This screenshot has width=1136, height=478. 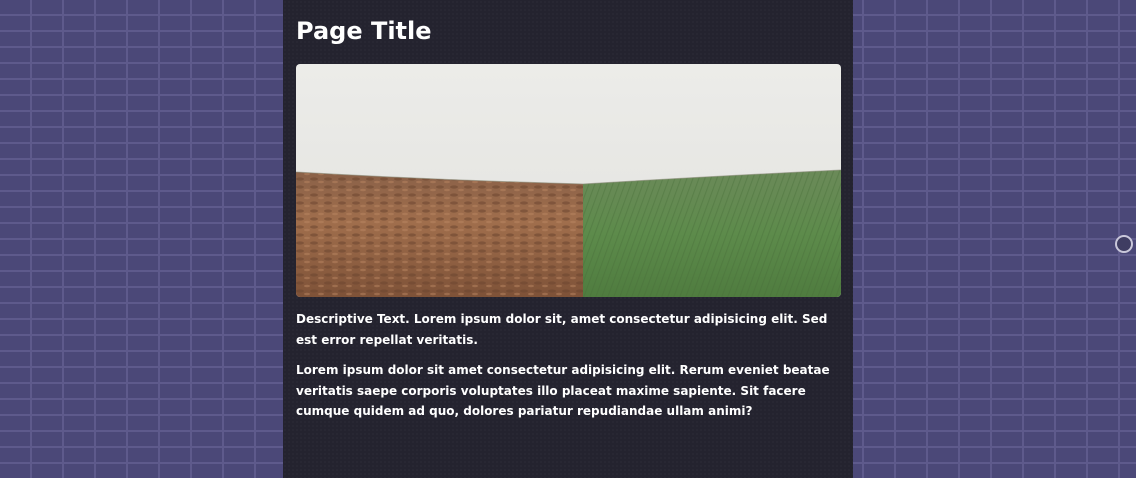 I want to click on page-title: Page Title, so click(x=364, y=31).